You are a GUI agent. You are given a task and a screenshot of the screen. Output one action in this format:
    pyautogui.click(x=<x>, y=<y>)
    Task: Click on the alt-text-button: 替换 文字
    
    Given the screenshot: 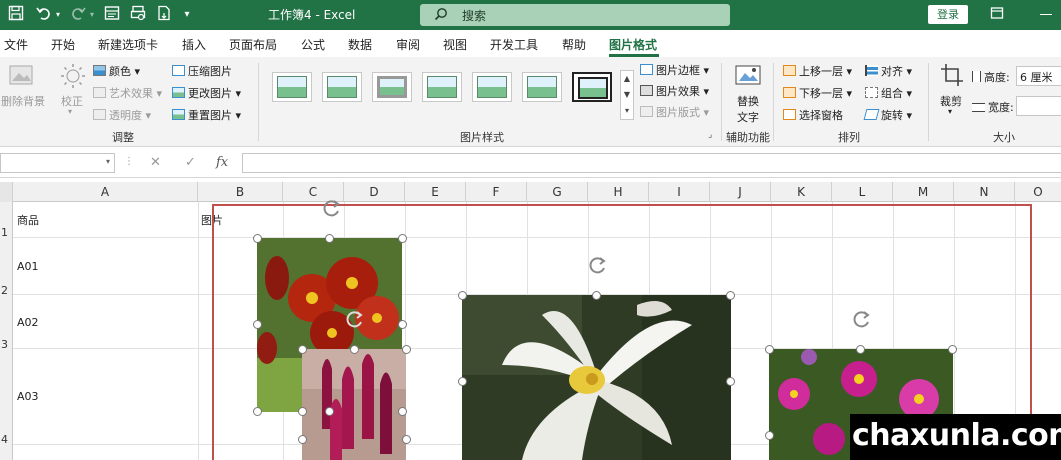 What is the action you would take?
    pyautogui.click(x=748, y=109)
    